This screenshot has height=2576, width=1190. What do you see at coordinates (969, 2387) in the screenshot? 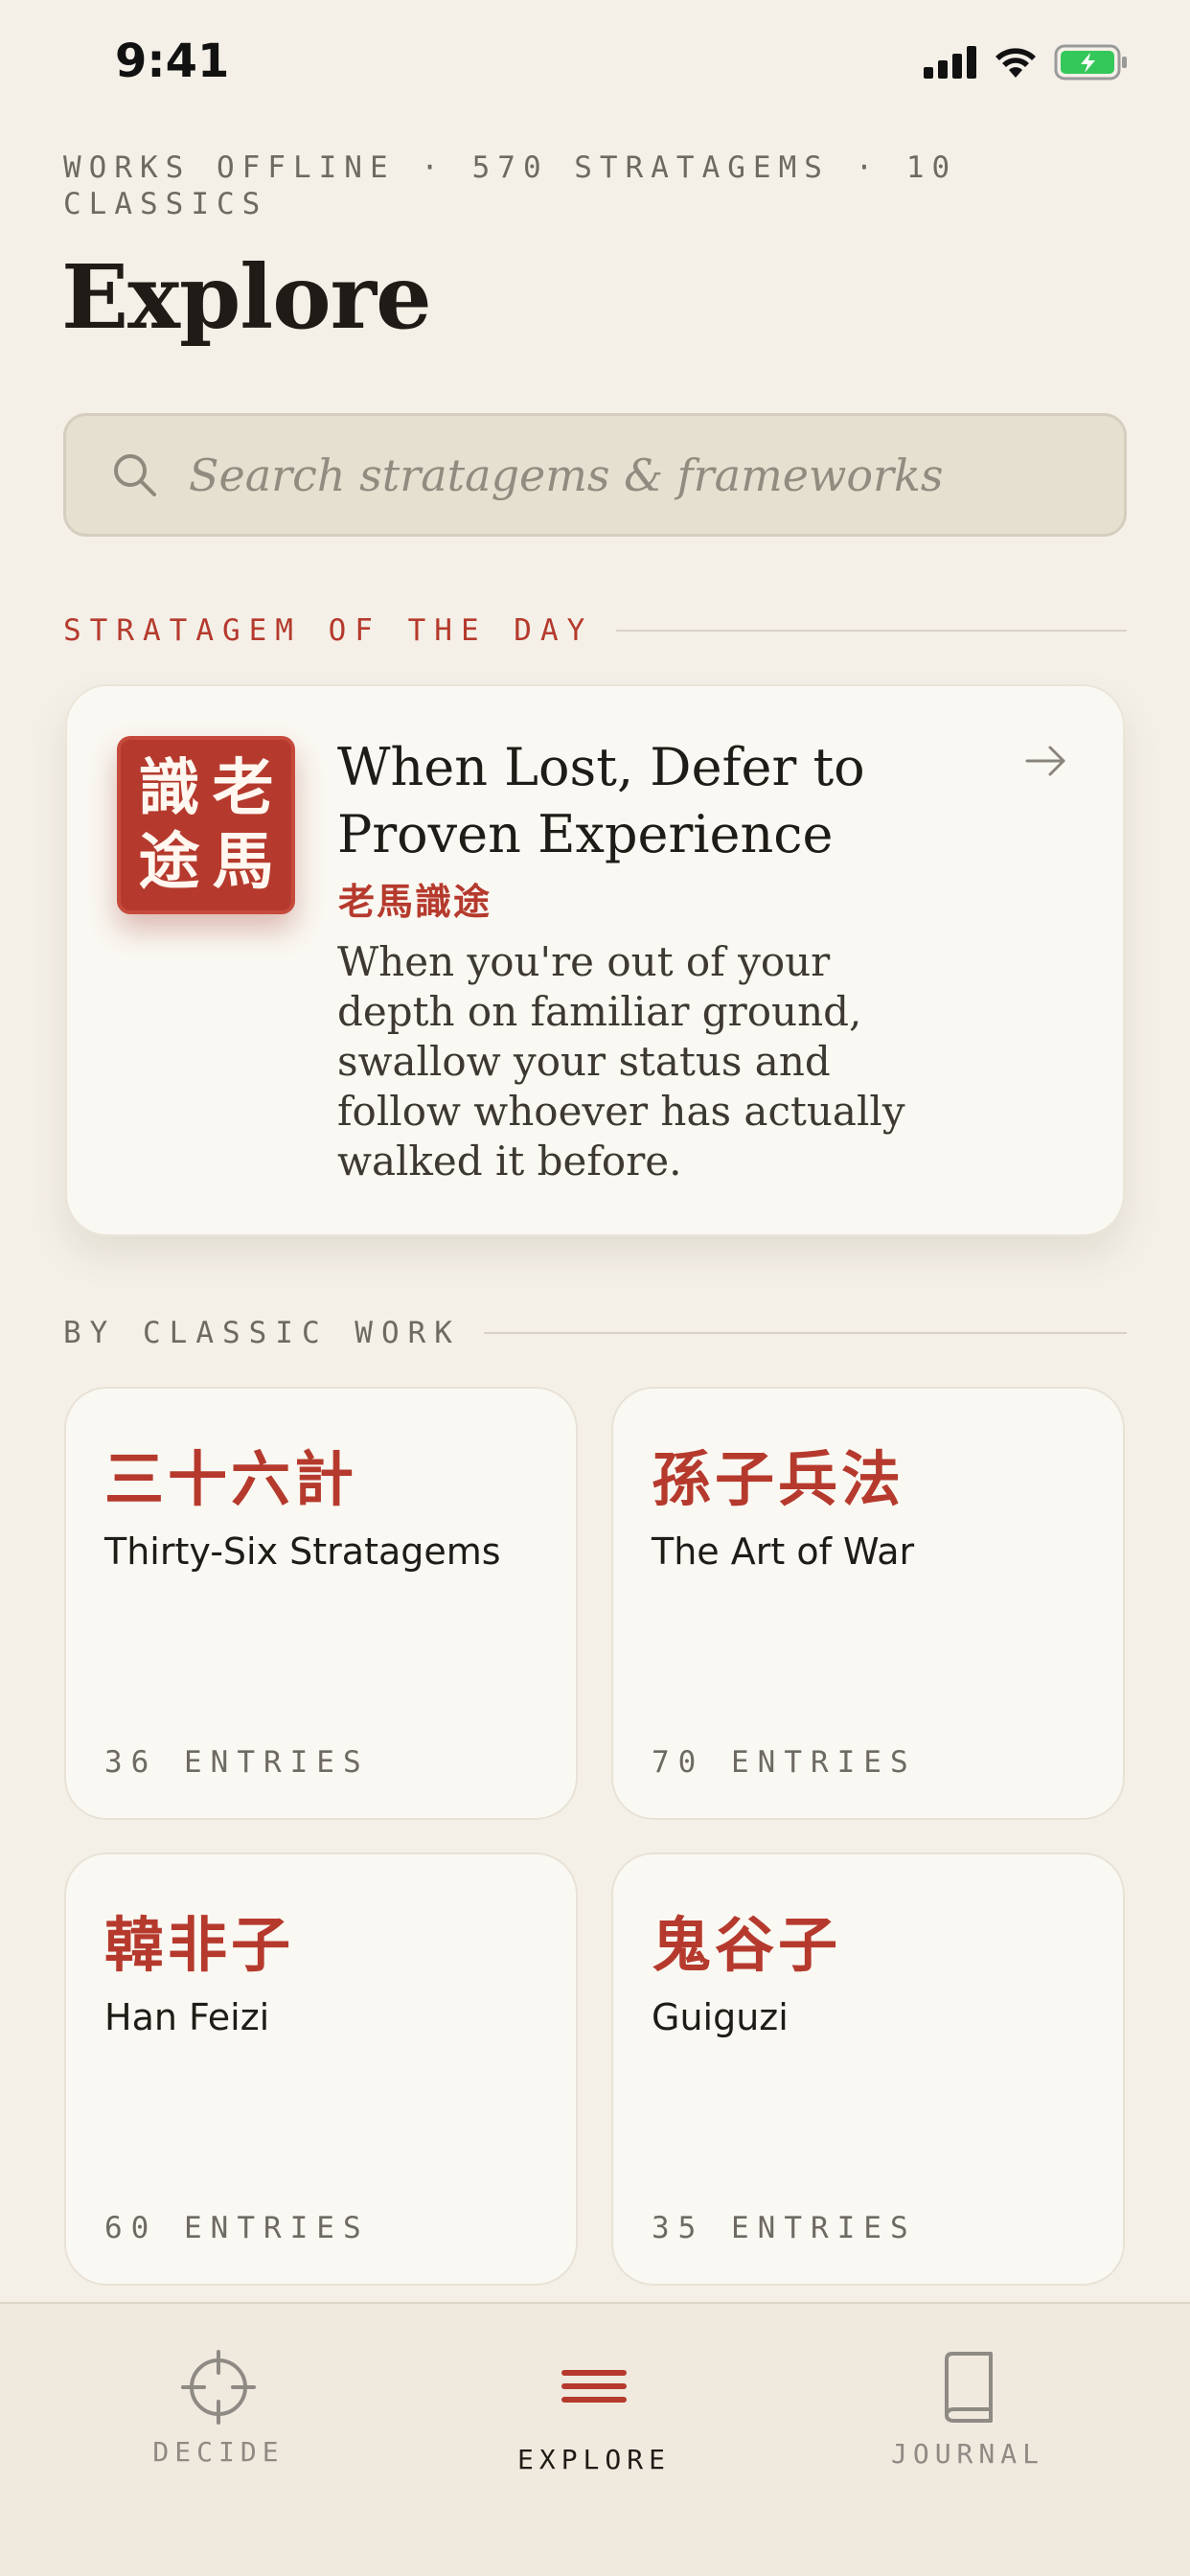
I see `book-icon` at bounding box center [969, 2387].